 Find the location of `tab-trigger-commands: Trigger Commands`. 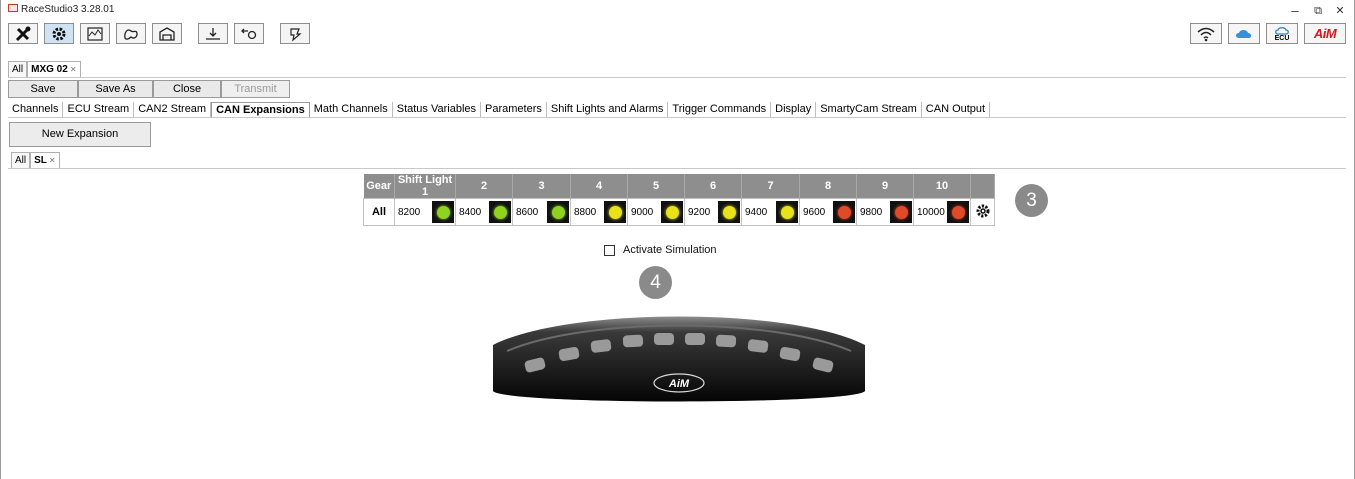

tab-trigger-commands: Trigger Commands is located at coordinates (720, 109).